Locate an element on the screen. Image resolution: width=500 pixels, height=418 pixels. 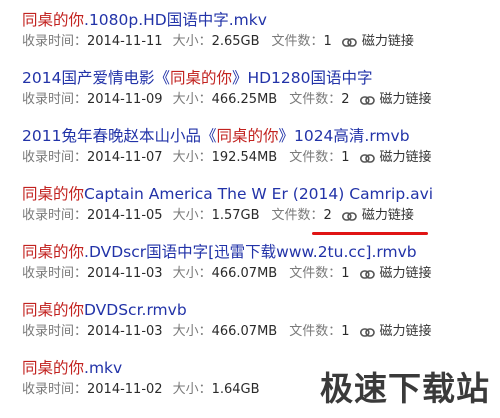
result-meta: 收录时间： 2014-11-11 大小： 2.65GB 文件数： 1 磁力链接 is located at coordinates (257, 42).